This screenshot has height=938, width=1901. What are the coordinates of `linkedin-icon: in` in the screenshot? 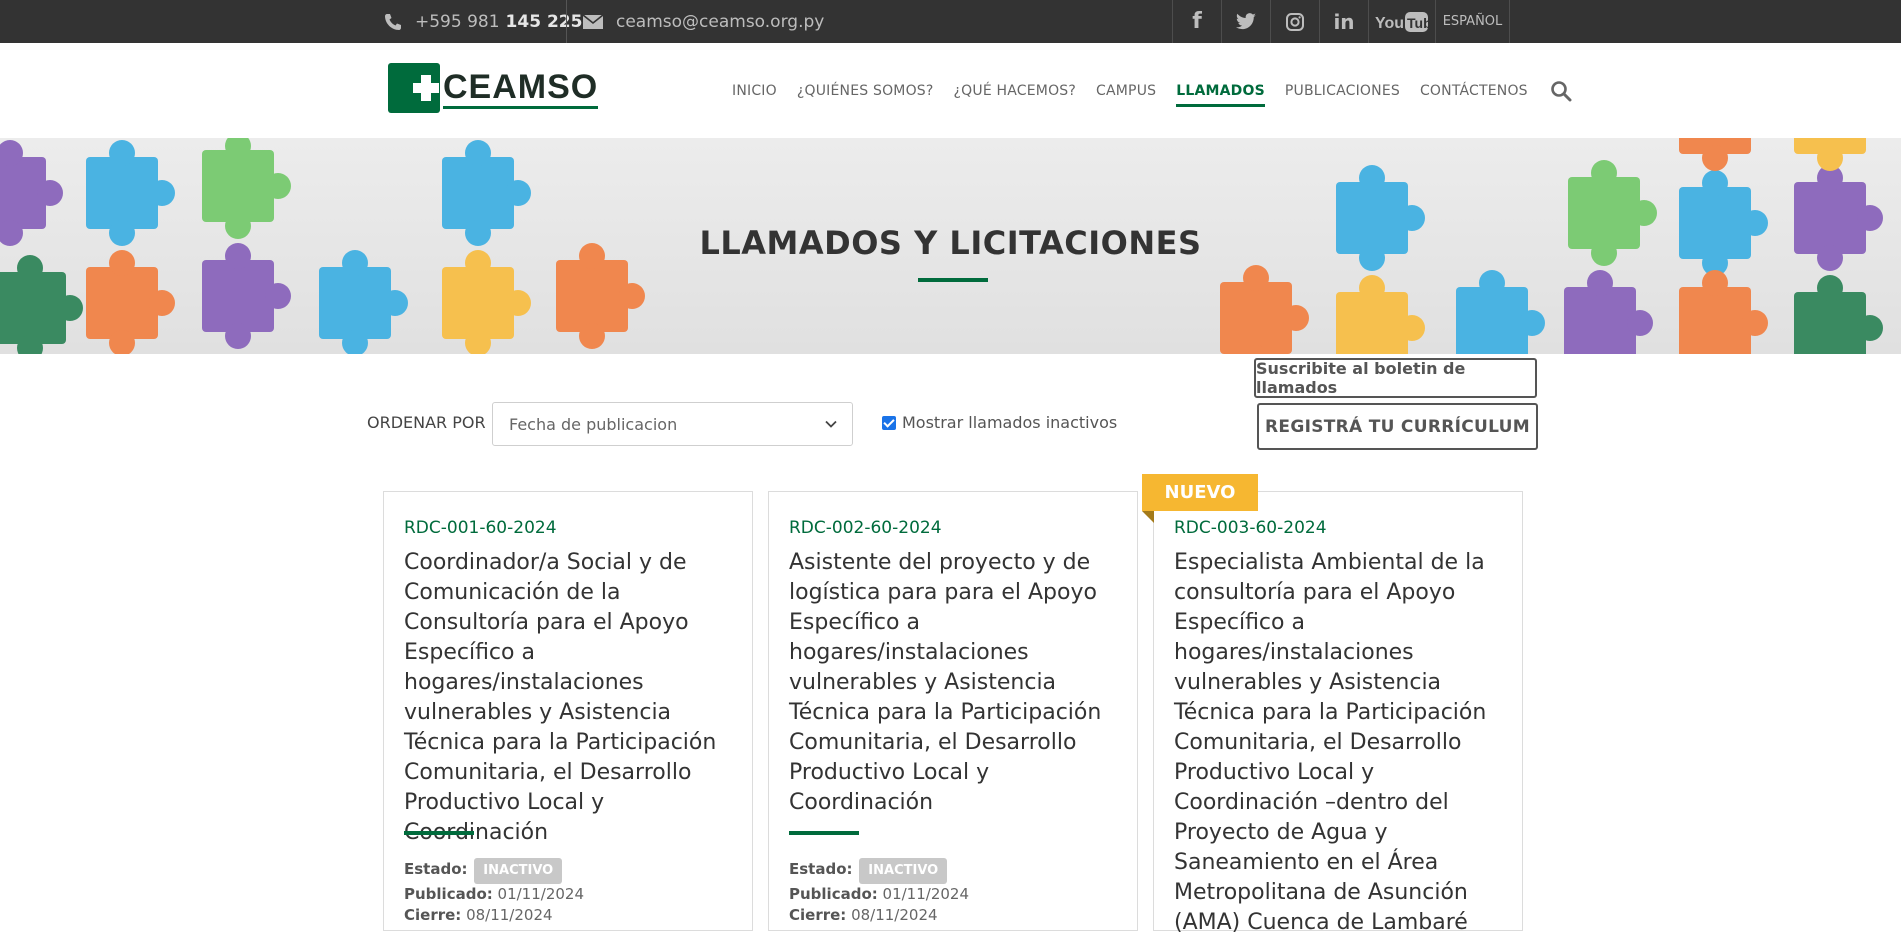 It's located at (1343, 21).